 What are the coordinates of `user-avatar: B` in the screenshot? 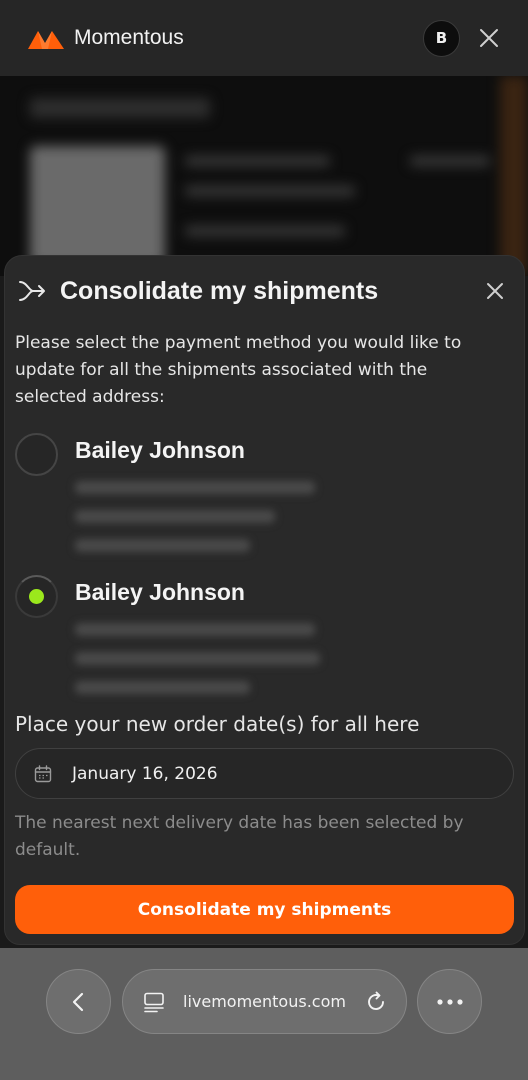 It's located at (441, 38).